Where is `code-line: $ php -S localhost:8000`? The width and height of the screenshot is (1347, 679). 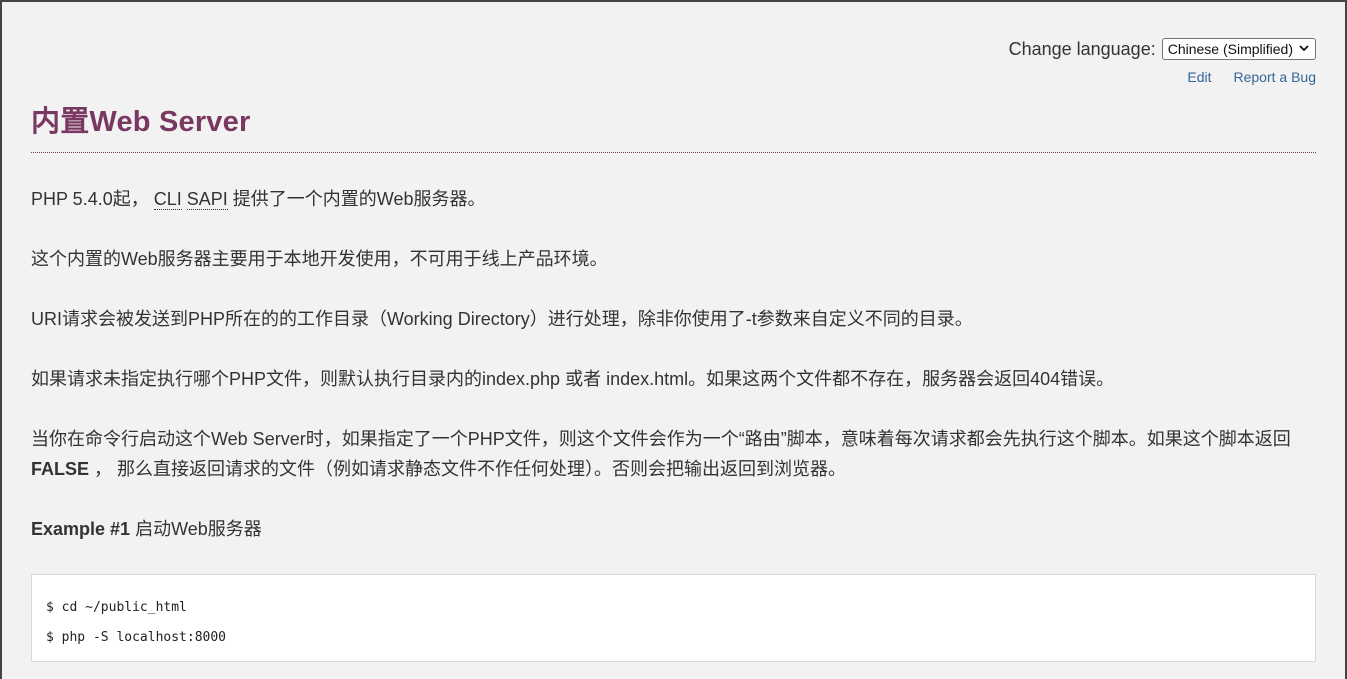
code-line: $ php -S localhost:8000 is located at coordinates (136, 637).